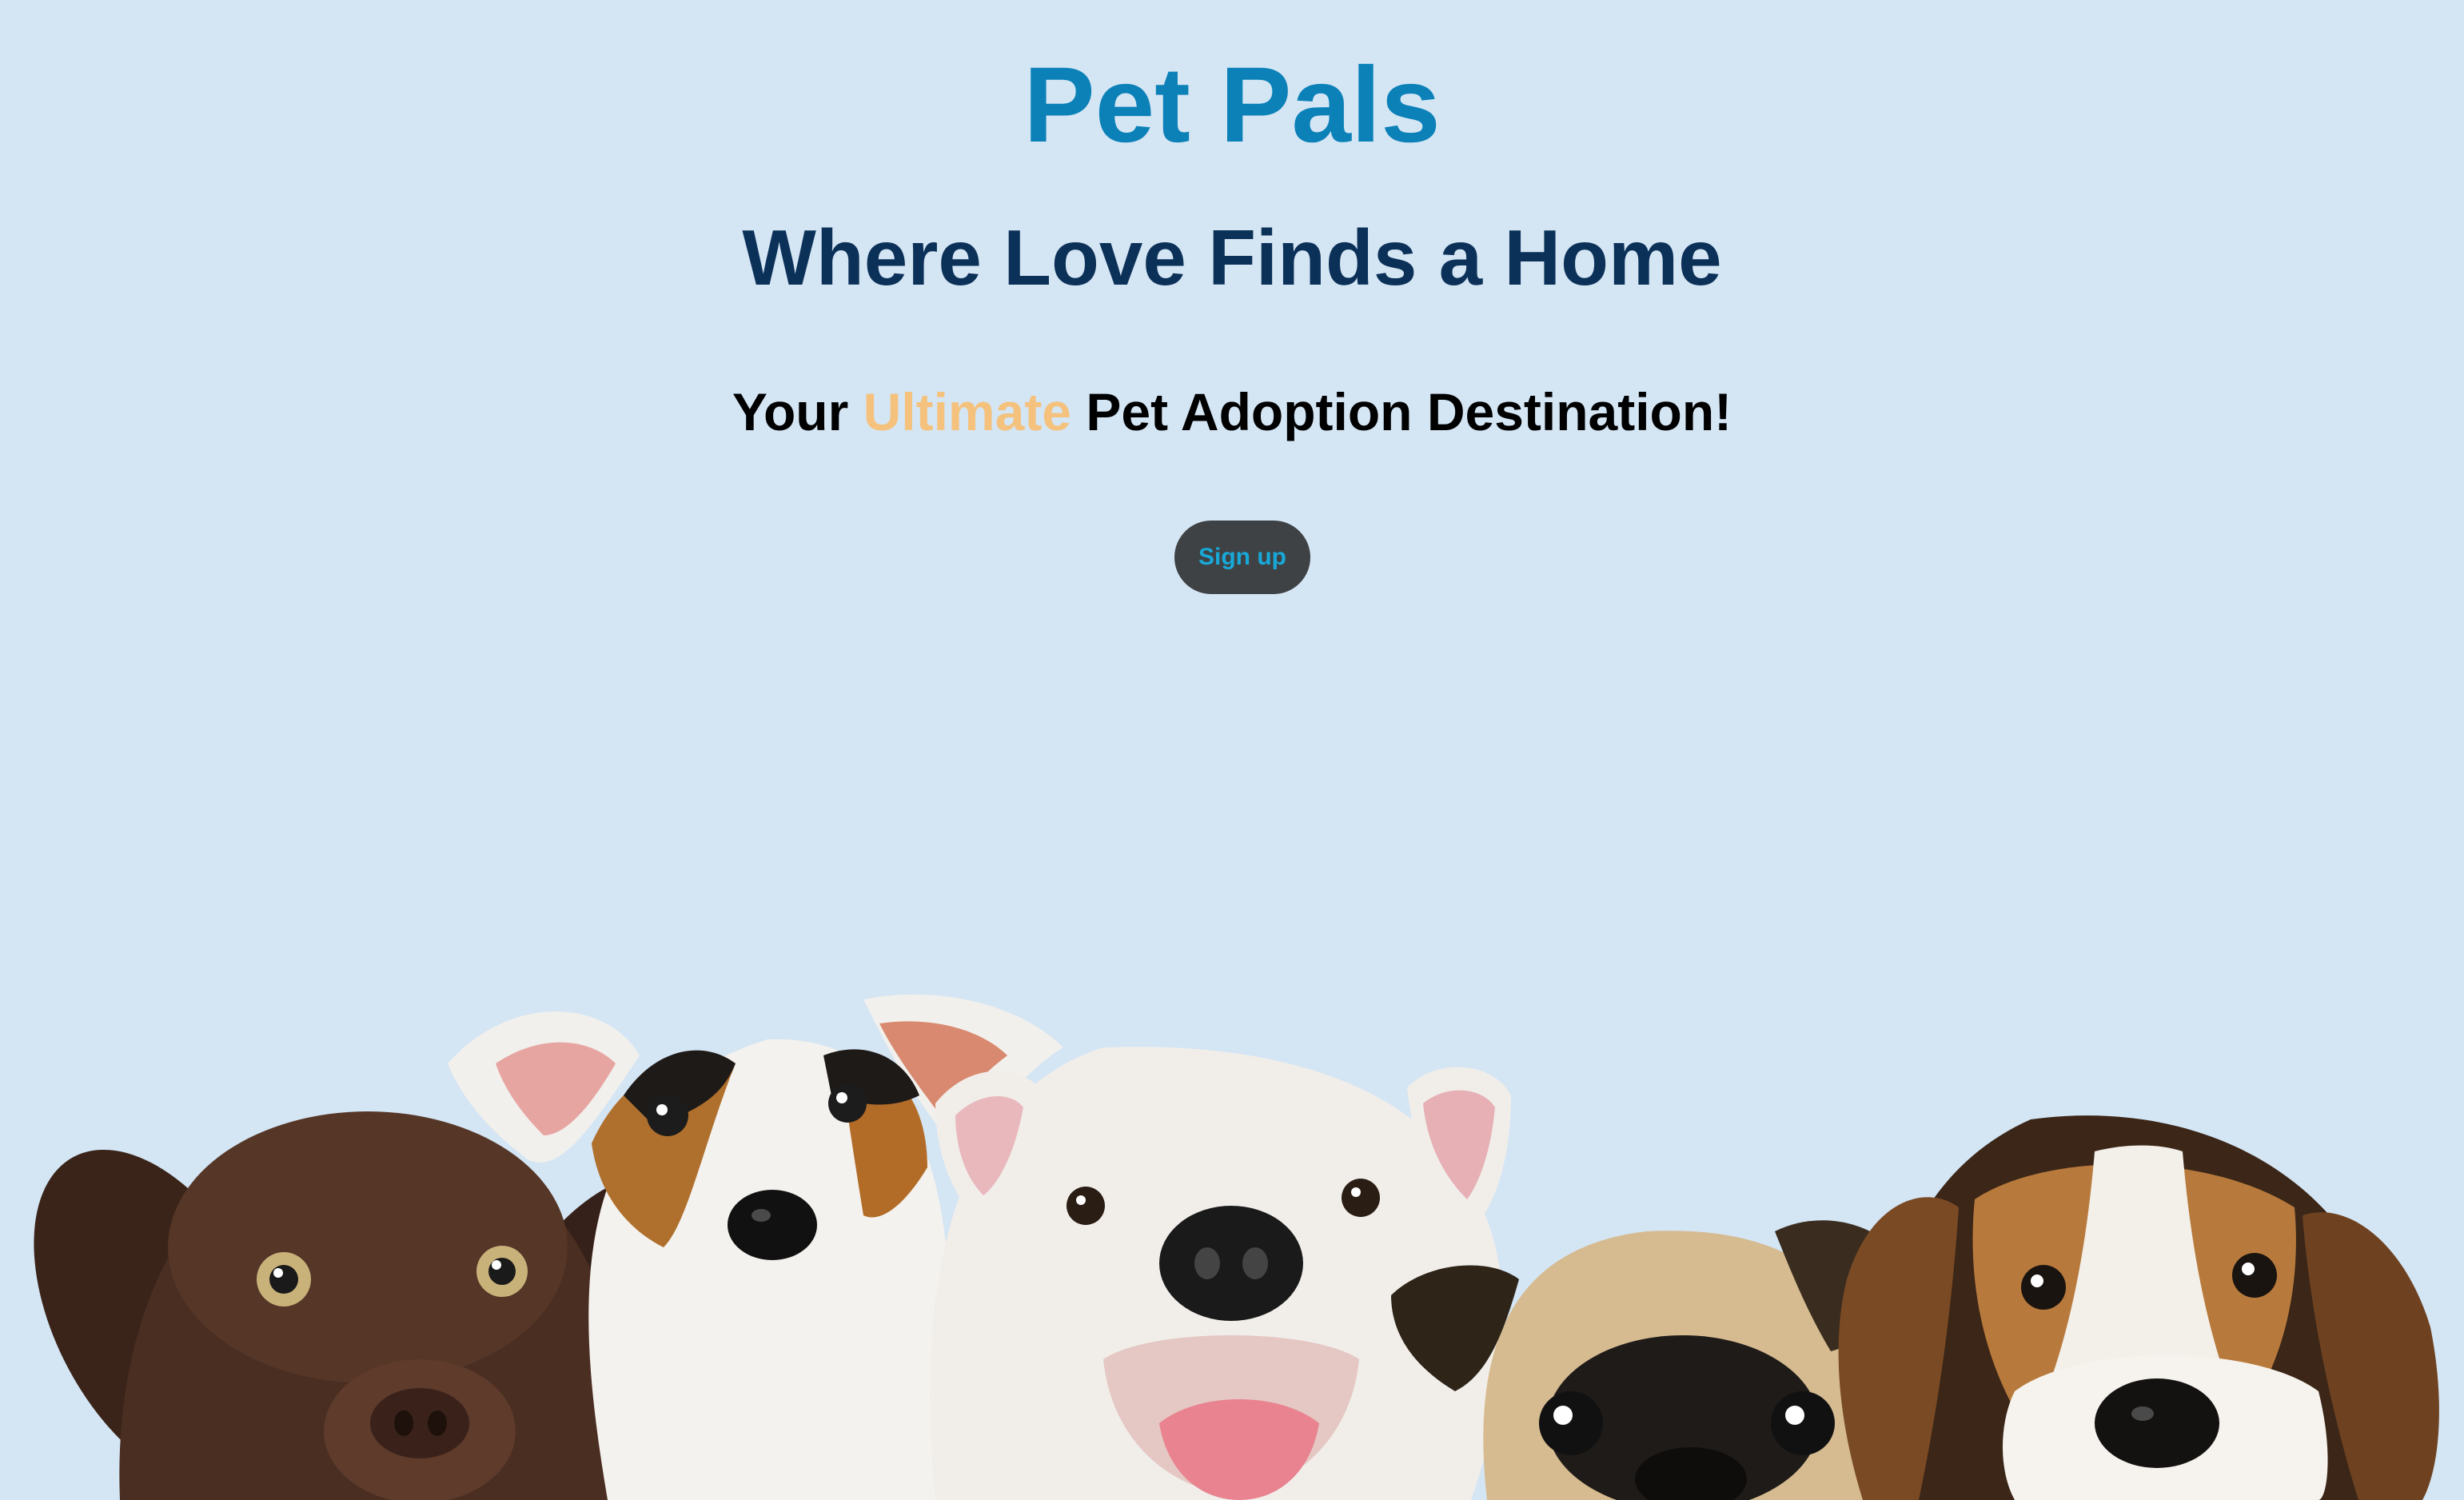 Image resolution: width=2464 pixels, height=1500 pixels. What do you see at coordinates (967, 411) in the screenshot?
I see `tagline-accent: Ultimate` at bounding box center [967, 411].